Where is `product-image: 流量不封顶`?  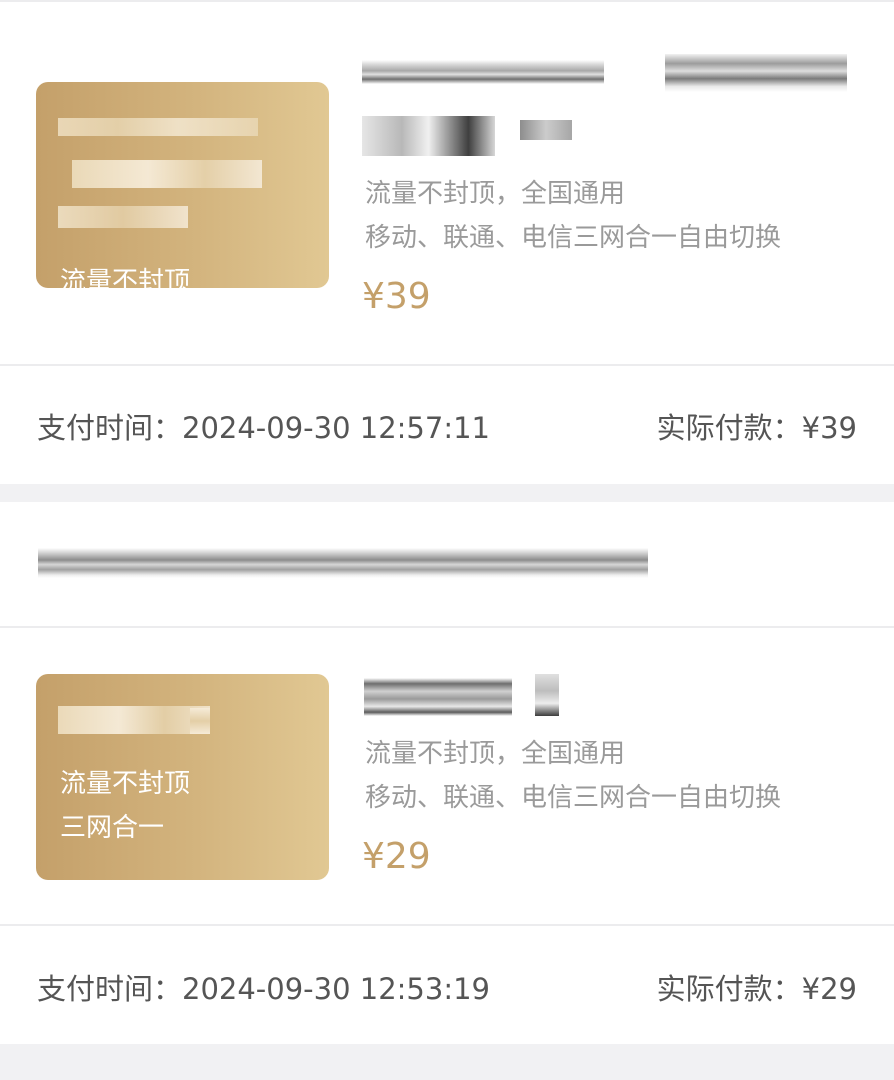 product-image: 流量不封顶 is located at coordinates (182, 185).